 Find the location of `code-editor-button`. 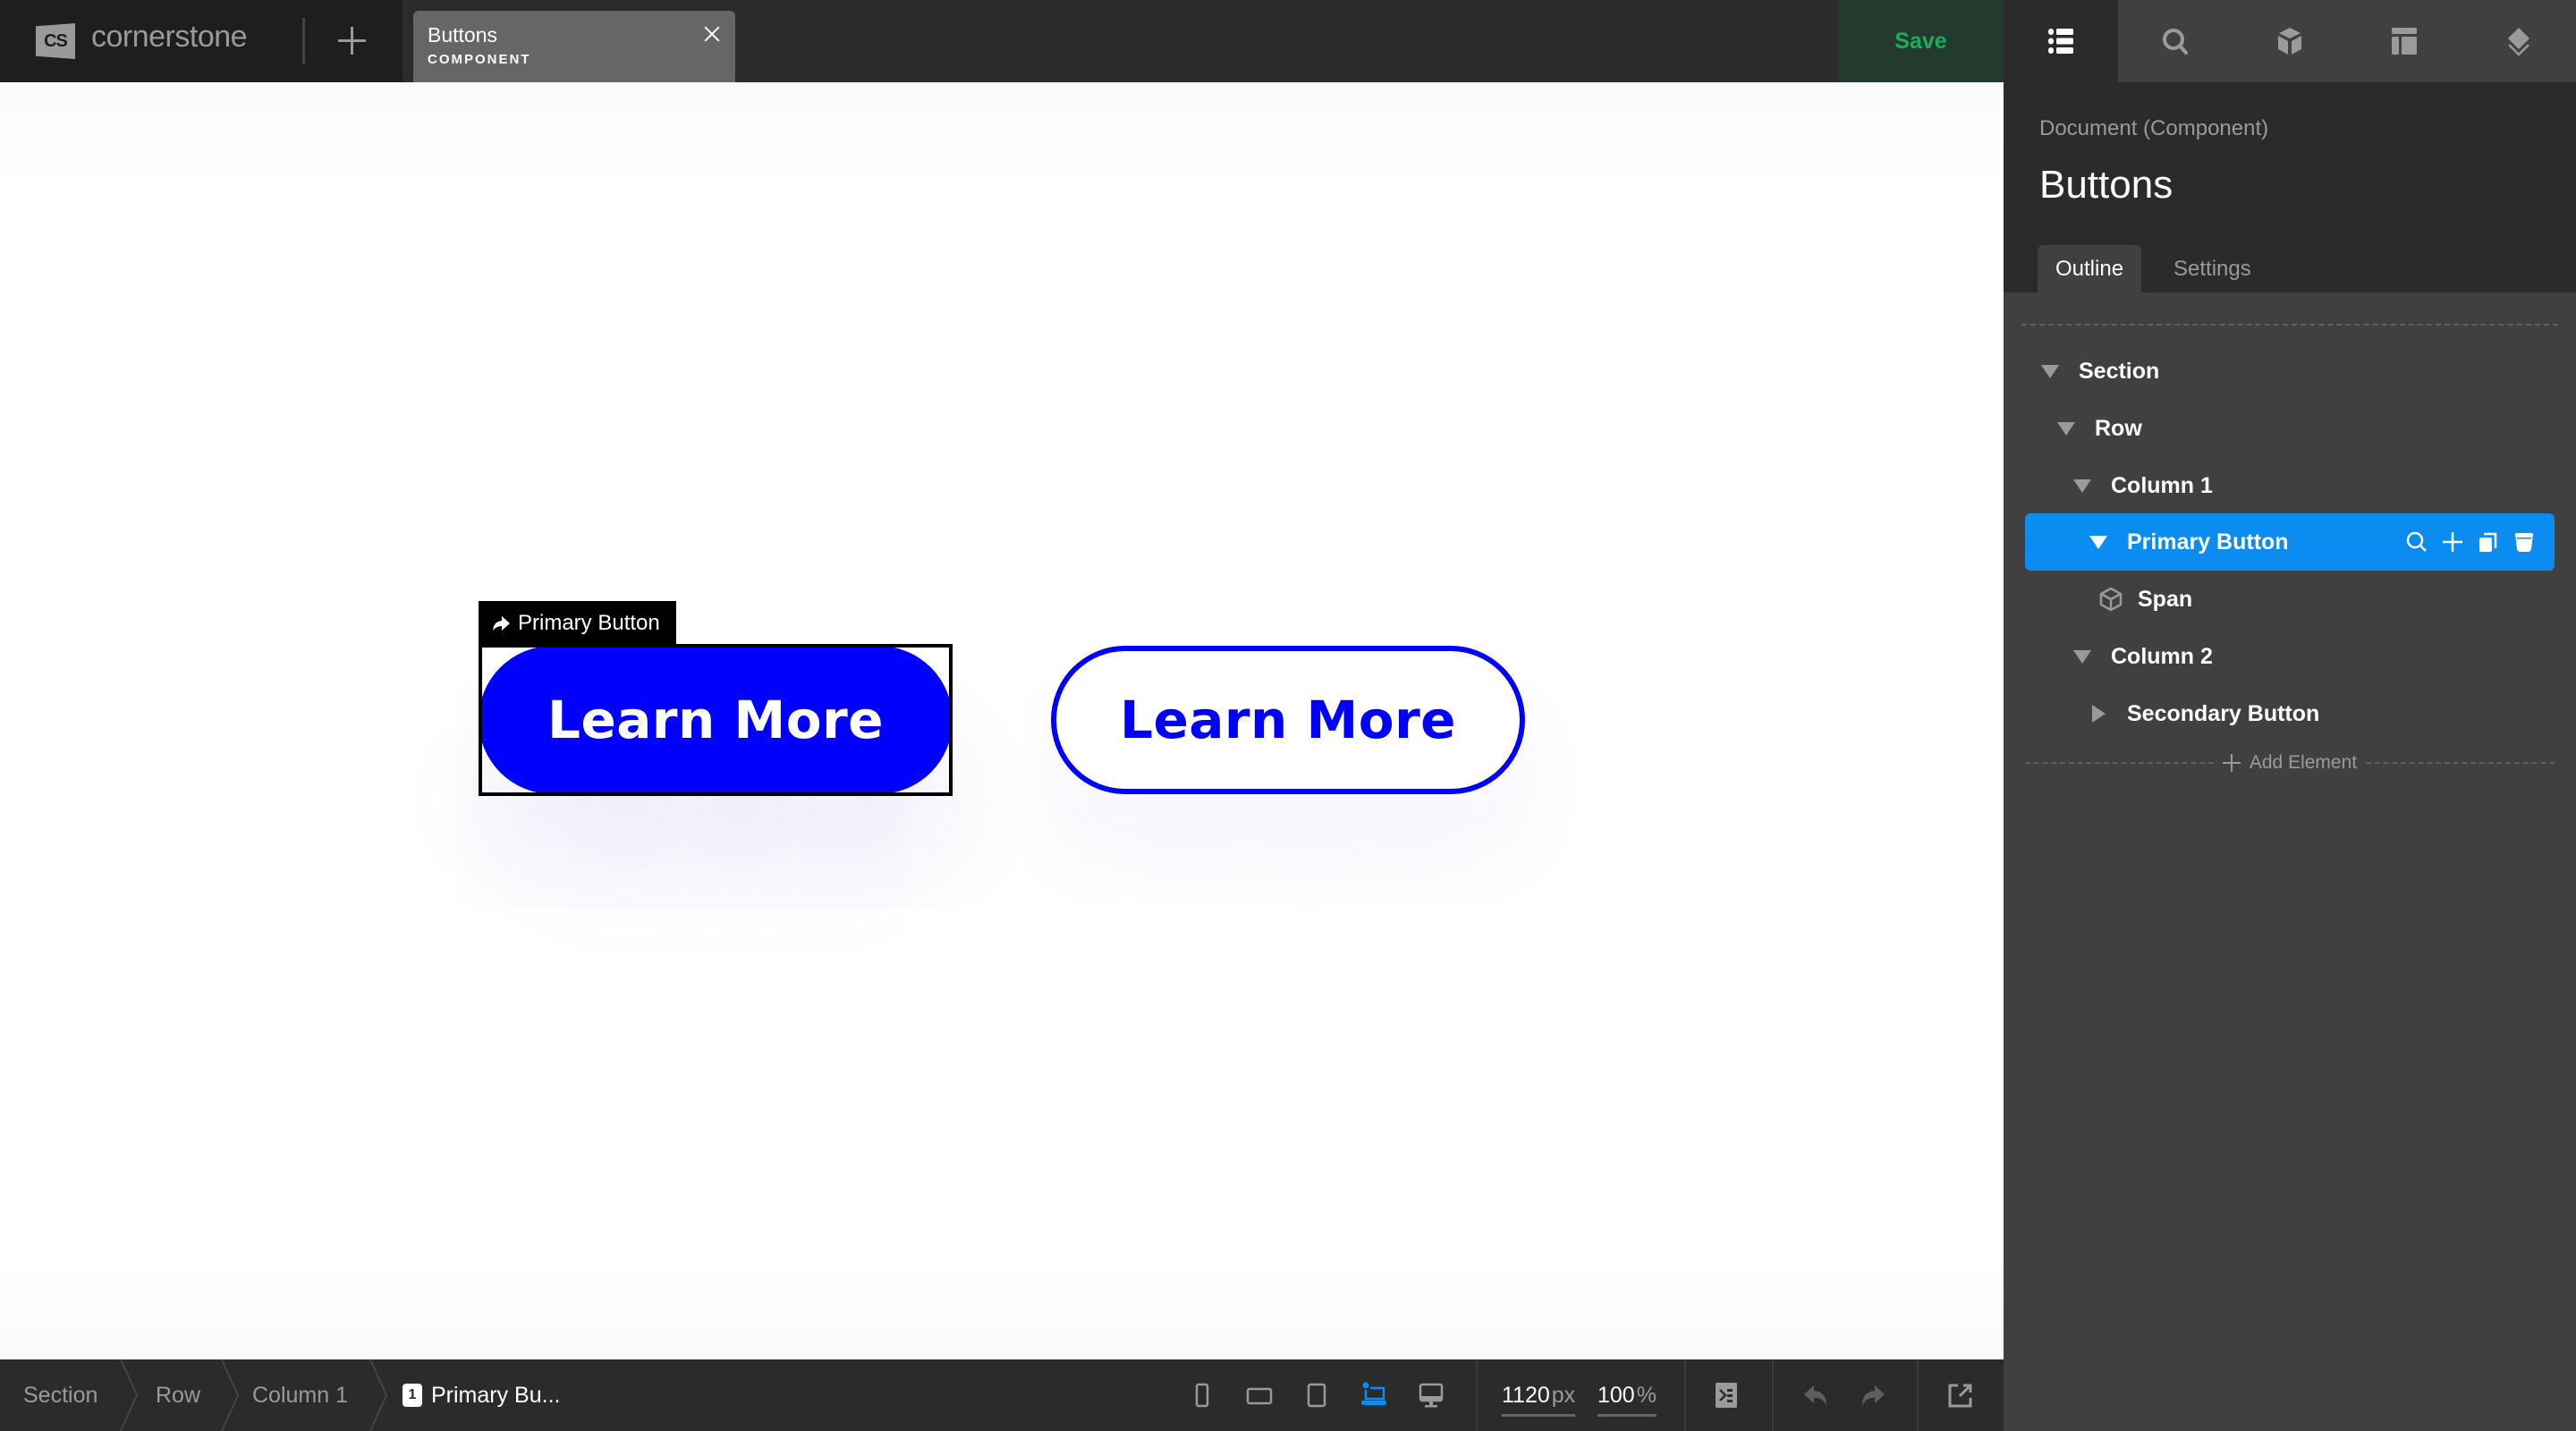

code-editor-button is located at coordinates (1726, 1395).